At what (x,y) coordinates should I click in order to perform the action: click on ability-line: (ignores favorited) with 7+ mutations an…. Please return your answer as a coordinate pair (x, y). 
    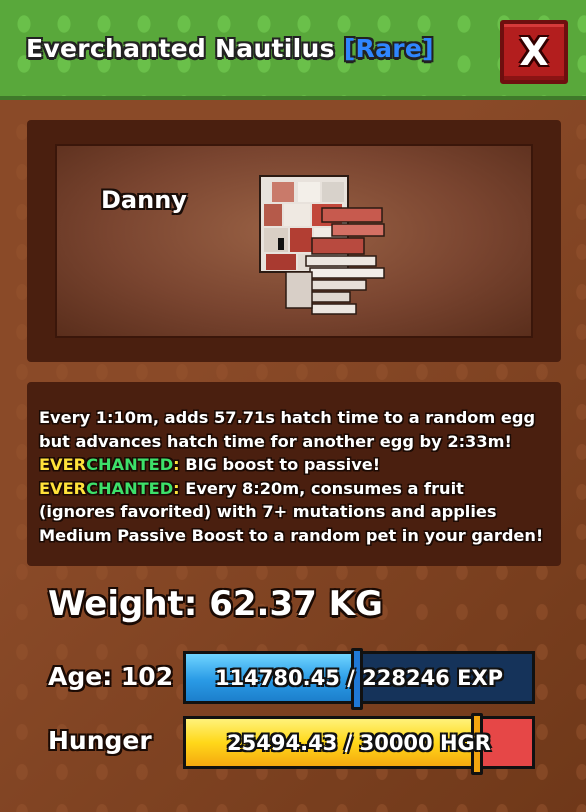
    Looking at the image, I should click on (268, 511).